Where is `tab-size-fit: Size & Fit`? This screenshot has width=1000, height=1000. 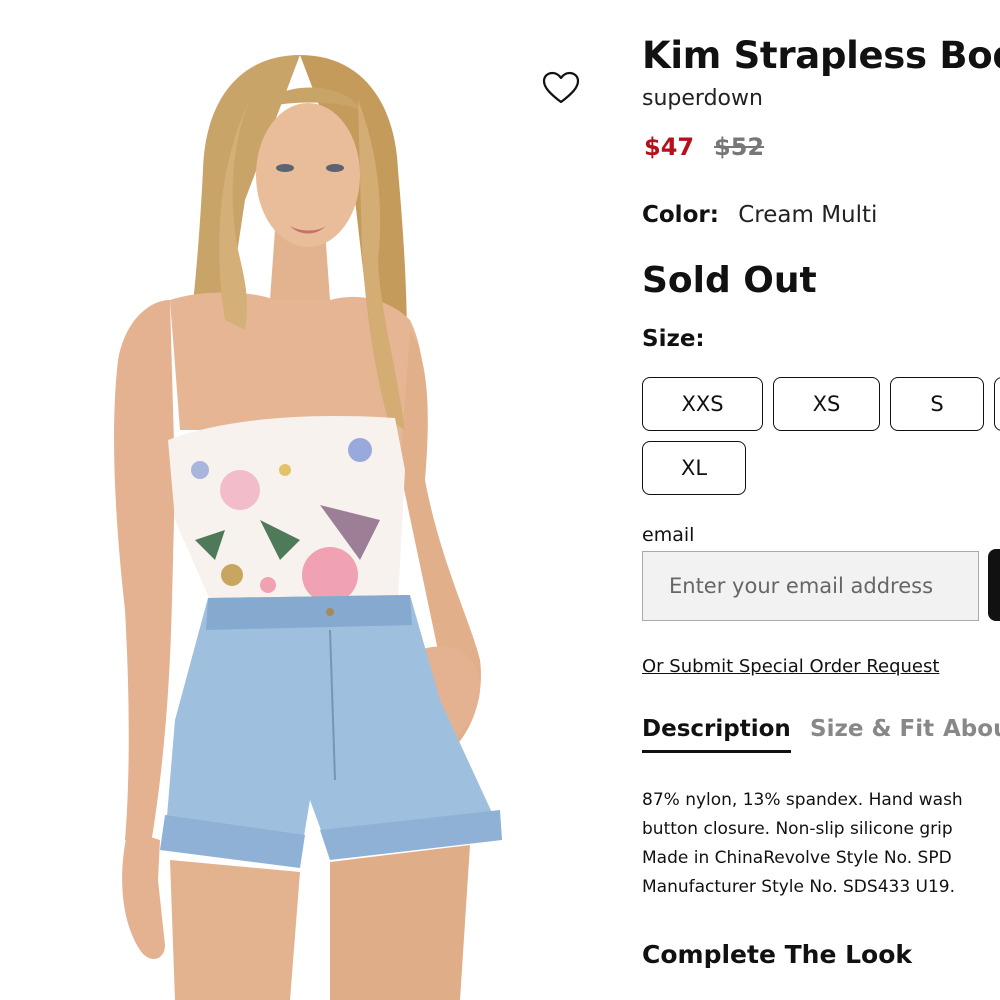
tab-size-fit: Size & Fit is located at coordinates (872, 729).